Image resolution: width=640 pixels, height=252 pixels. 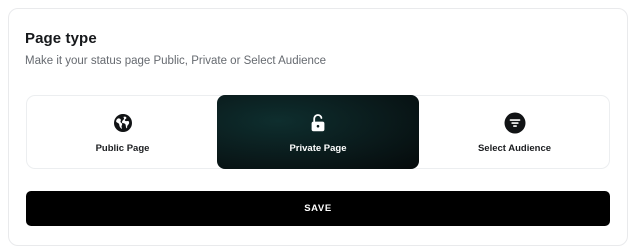 What do you see at coordinates (318, 208) in the screenshot?
I see `save-button: SAVE` at bounding box center [318, 208].